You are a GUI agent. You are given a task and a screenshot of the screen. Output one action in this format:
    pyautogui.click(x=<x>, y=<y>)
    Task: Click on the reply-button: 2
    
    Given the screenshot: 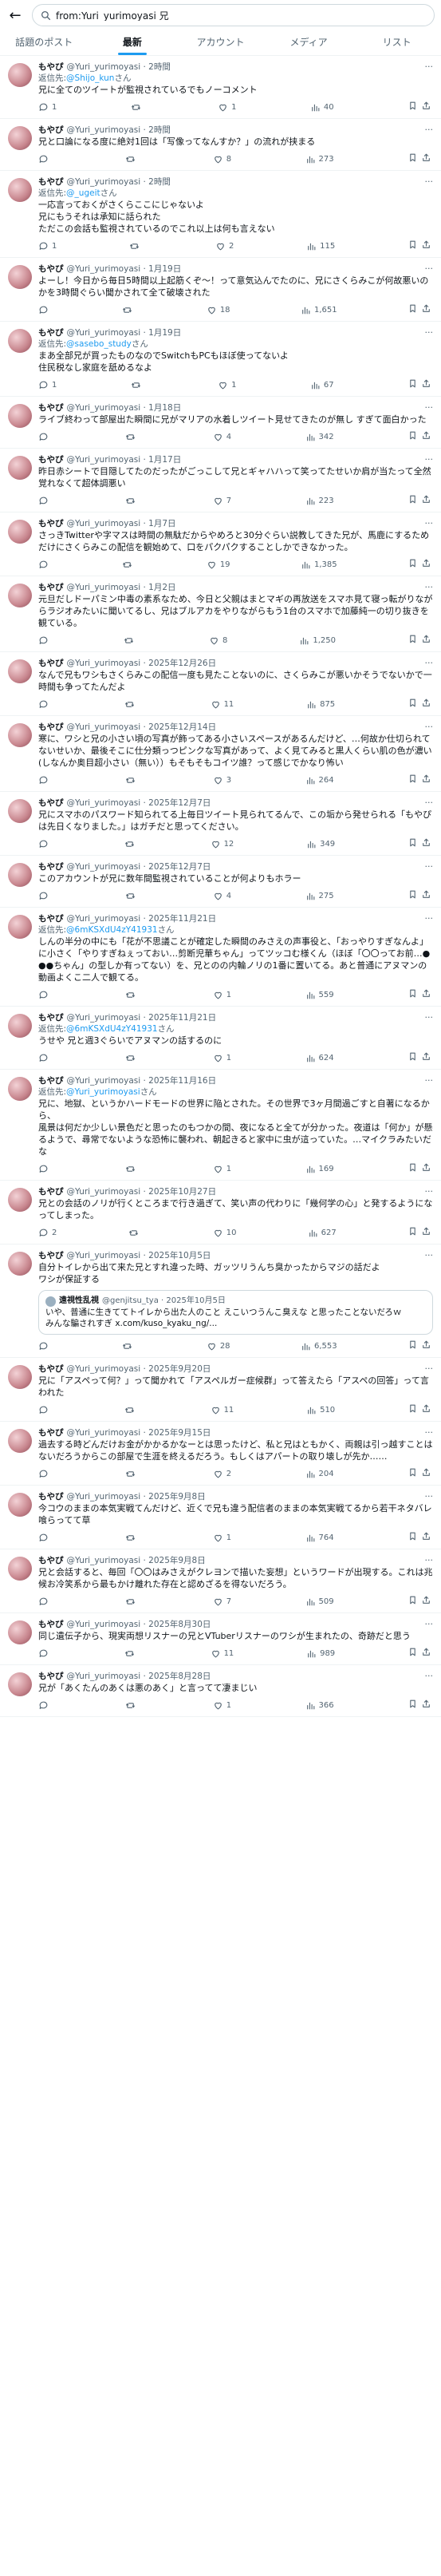 What is the action you would take?
    pyautogui.click(x=47, y=1233)
    